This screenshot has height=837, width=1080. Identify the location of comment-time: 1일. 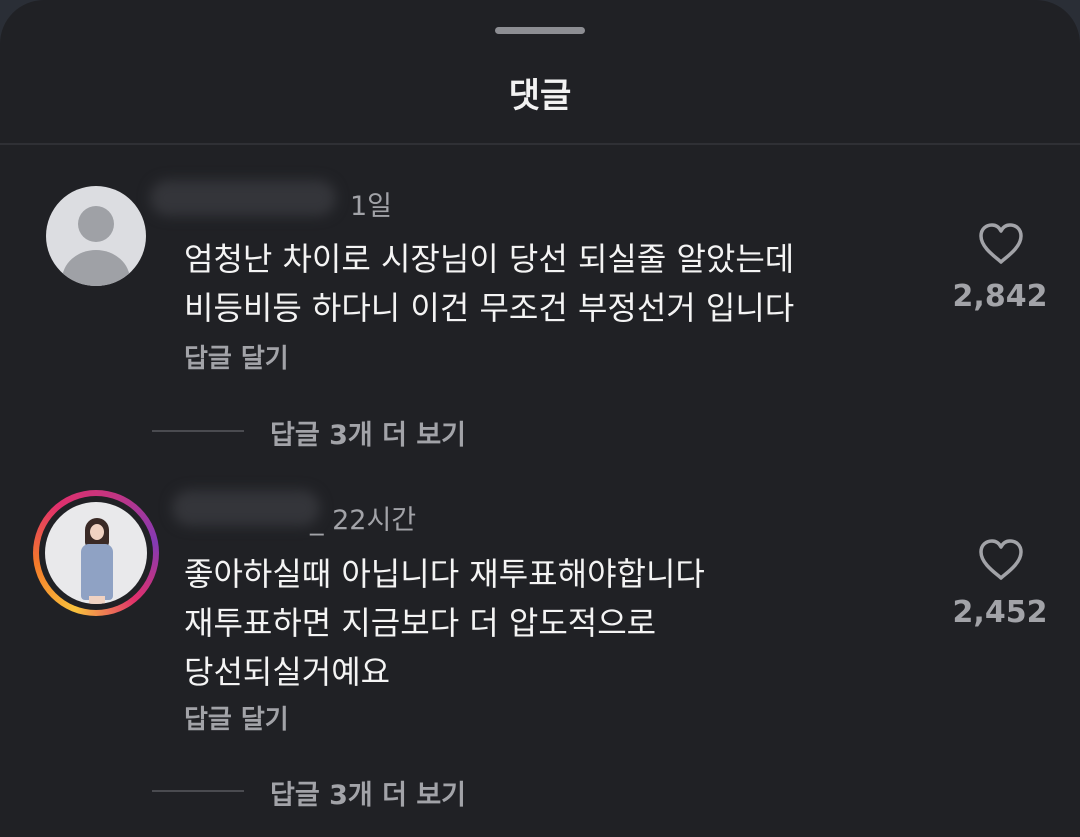
(371, 206).